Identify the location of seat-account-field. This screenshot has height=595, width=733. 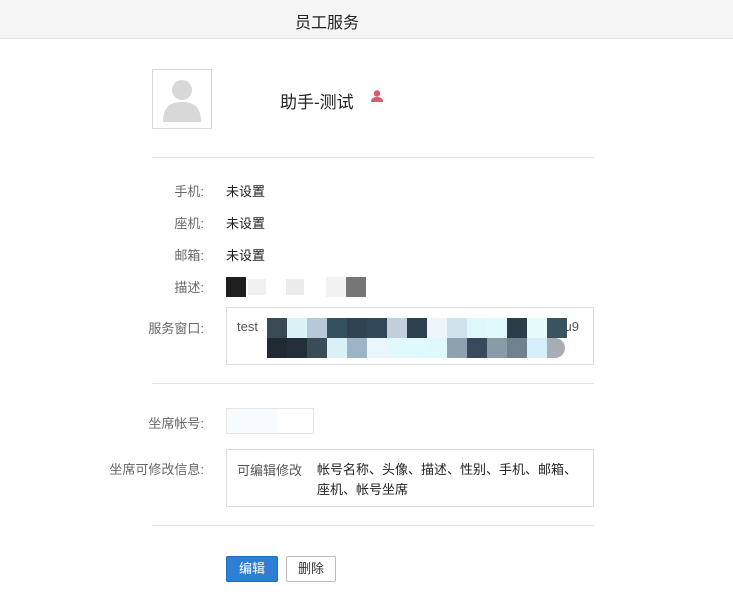
(270, 421).